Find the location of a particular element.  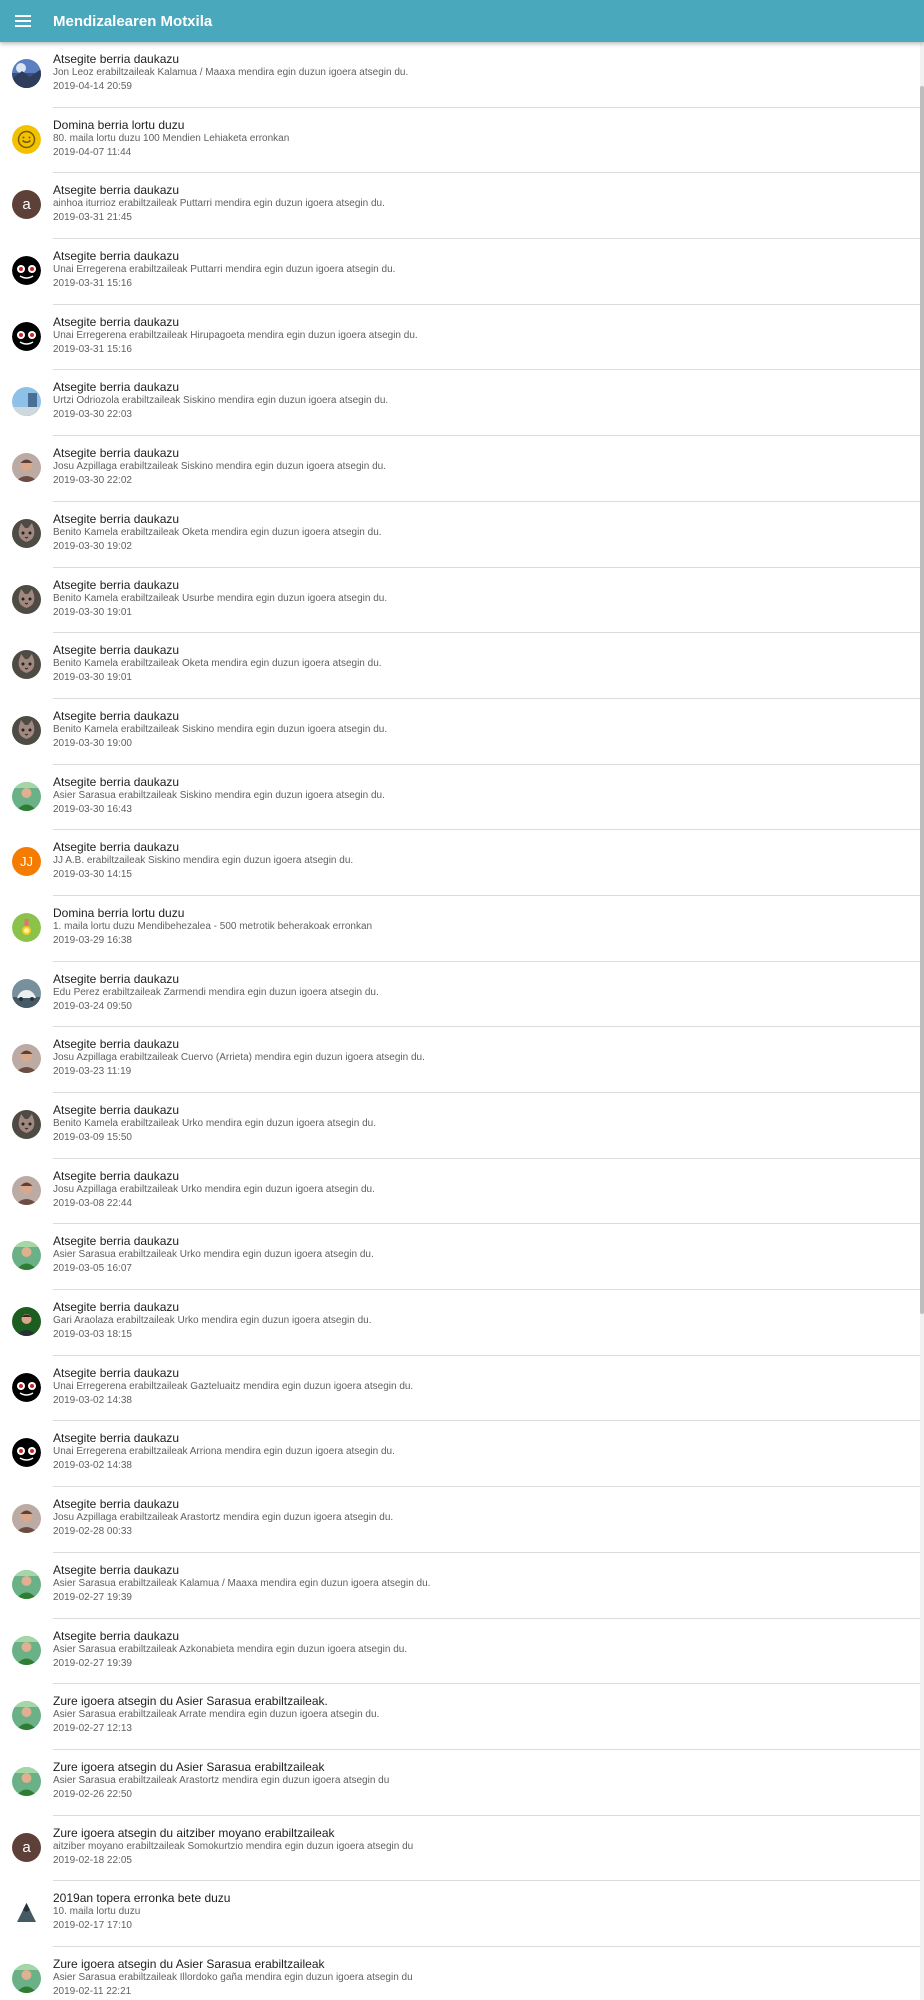

notification-date: 2019-02-27 12:13 is located at coordinates (92, 1729).